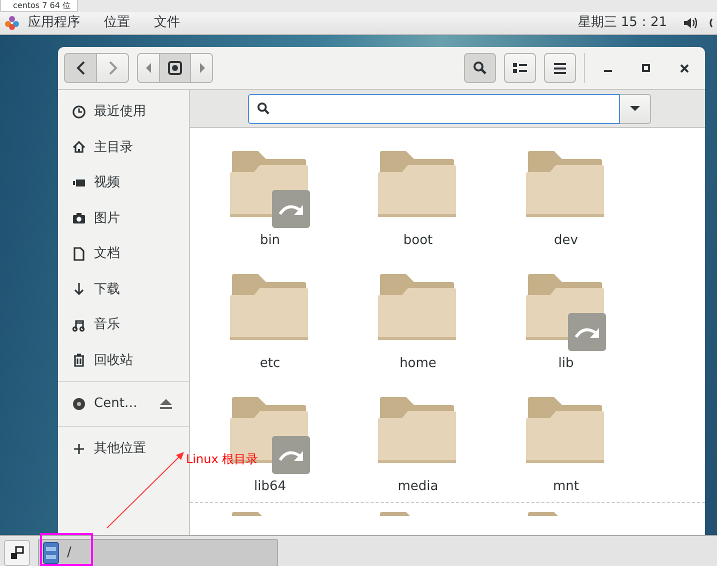 The width and height of the screenshot is (717, 566). What do you see at coordinates (107, 219) in the screenshot?
I see `sidebar-label: 图片` at bounding box center [107, 219].